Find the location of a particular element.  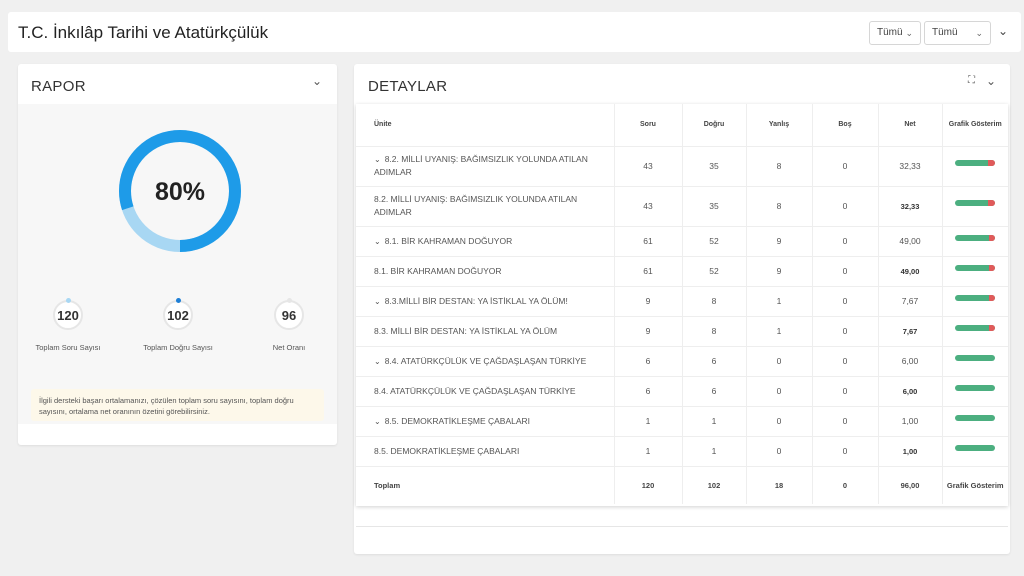

table-row: 8.1. BİR KAHRAMAN DOĞUYOR 61 52 9 0 49,00 is located at coordinates (682, 271).